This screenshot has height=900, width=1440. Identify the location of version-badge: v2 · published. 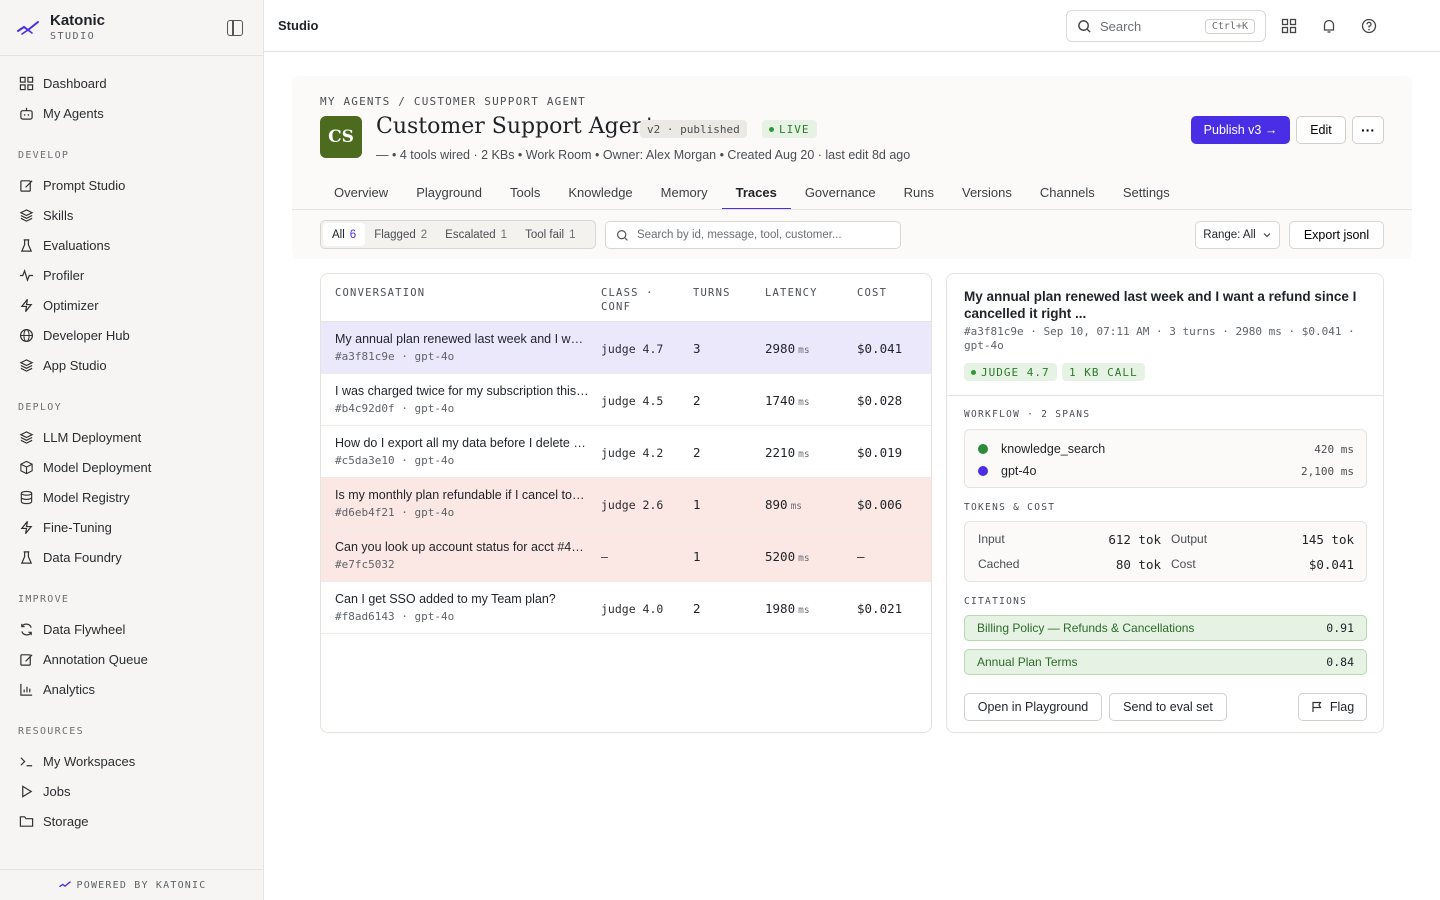
(693, 129).